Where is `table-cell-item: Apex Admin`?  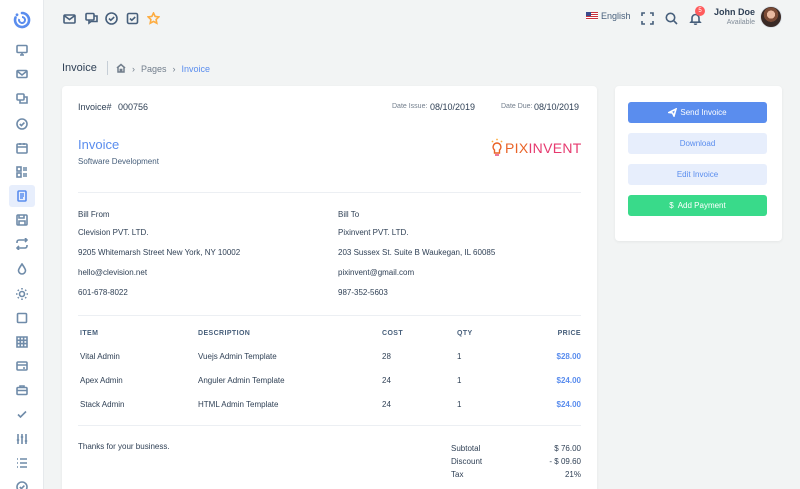
table-cell-item: Apex Admin is located at coordinates (101, 380).